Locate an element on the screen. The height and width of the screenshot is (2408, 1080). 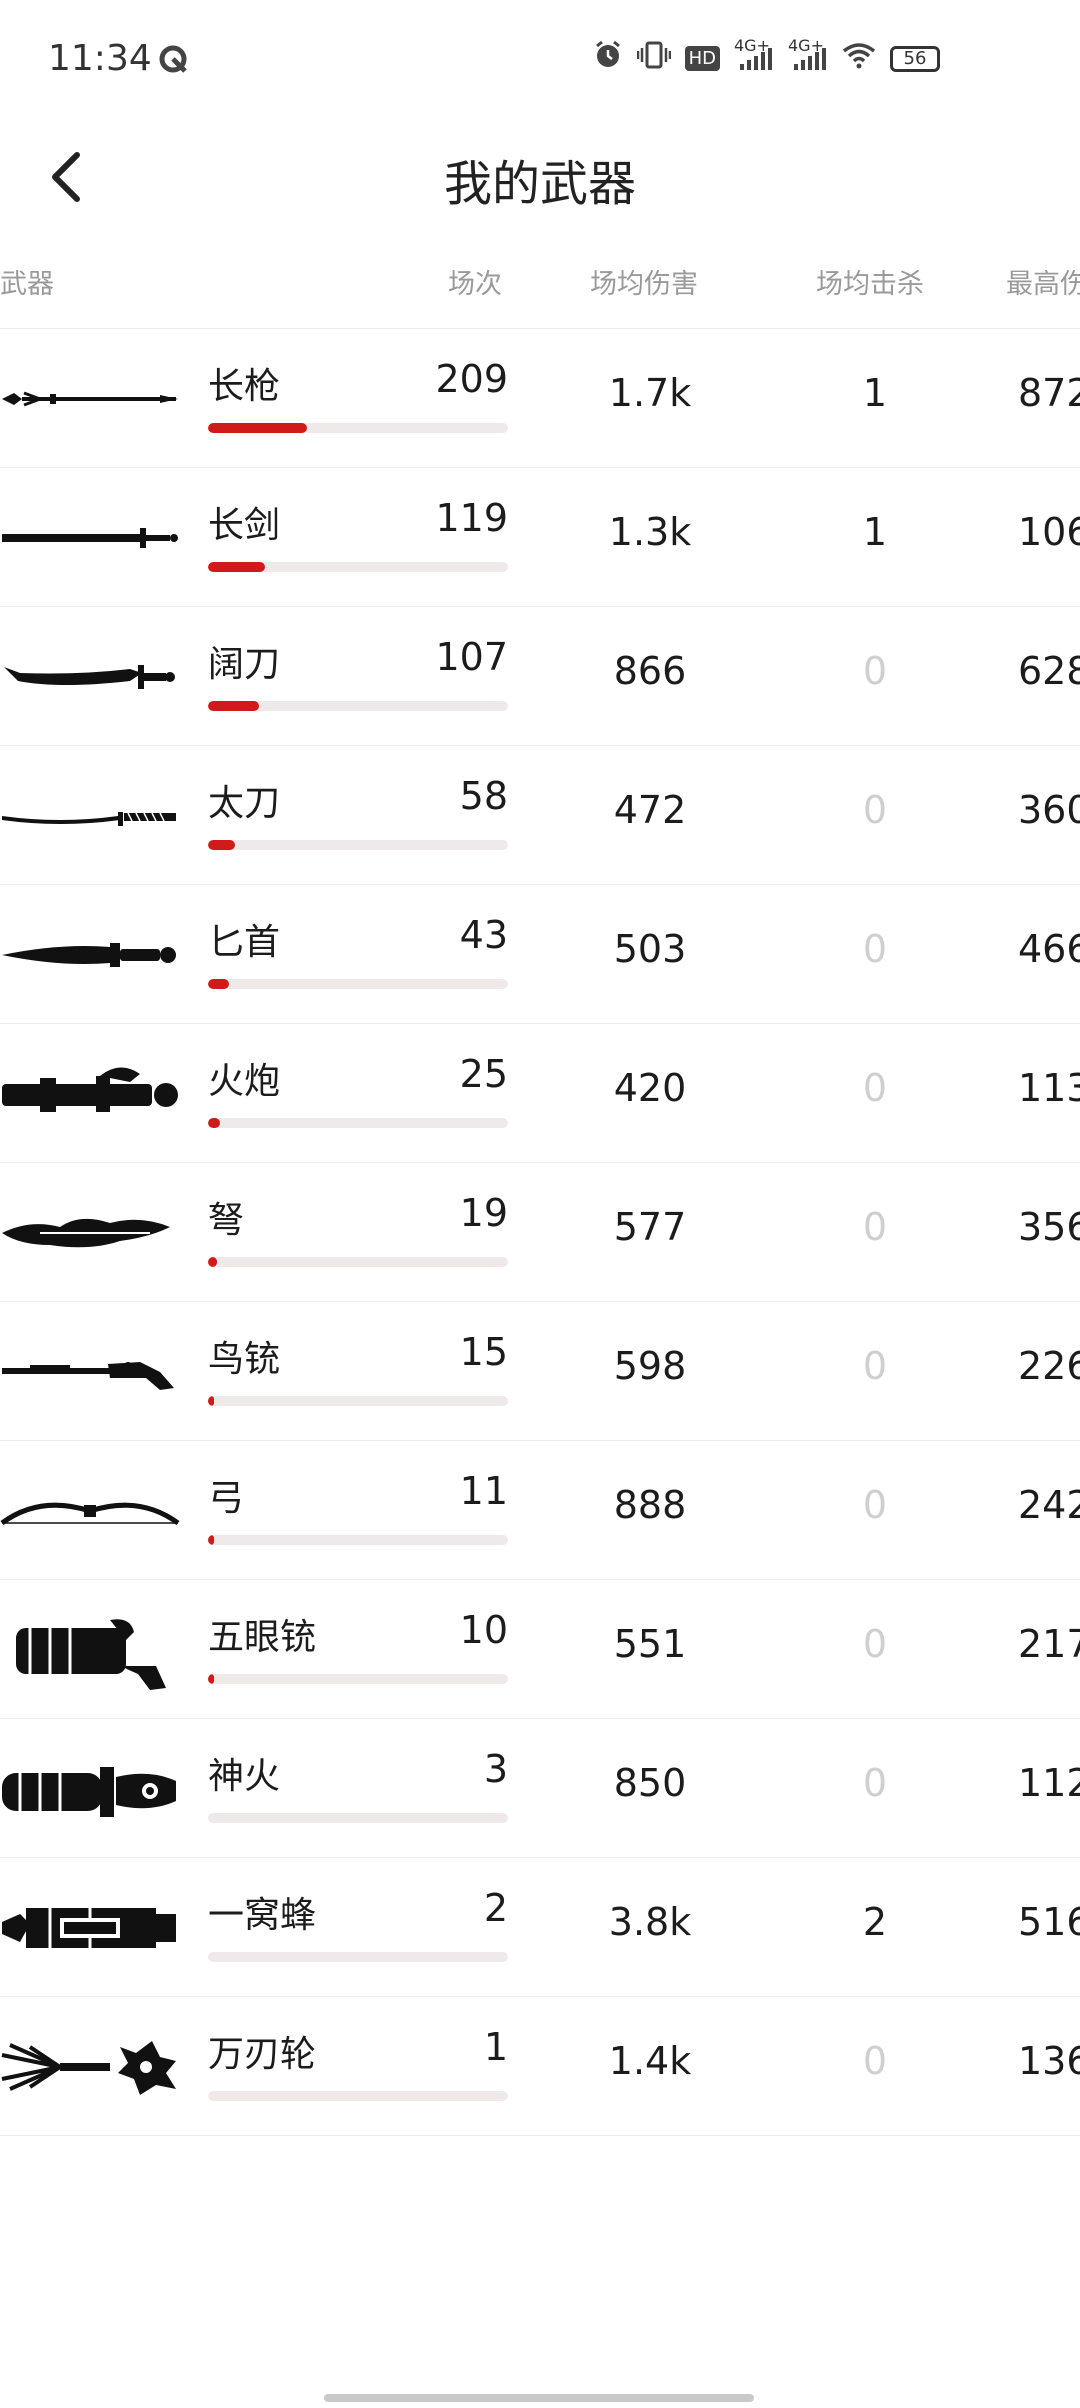
weapon-avg-damage: 420 is located at coordinates (650, 1088).